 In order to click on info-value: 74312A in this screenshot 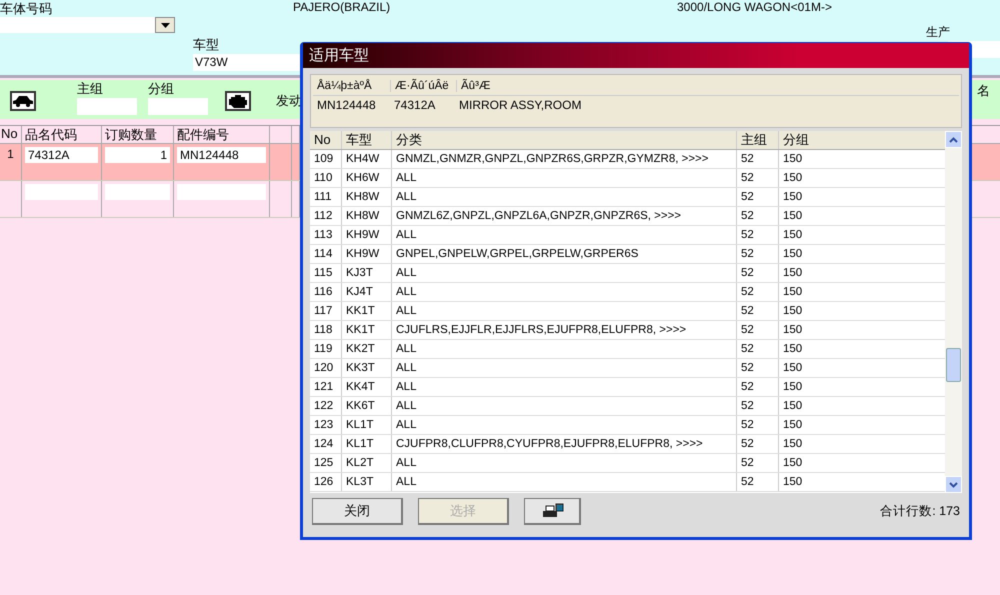, I will do `click(414, 105)`.